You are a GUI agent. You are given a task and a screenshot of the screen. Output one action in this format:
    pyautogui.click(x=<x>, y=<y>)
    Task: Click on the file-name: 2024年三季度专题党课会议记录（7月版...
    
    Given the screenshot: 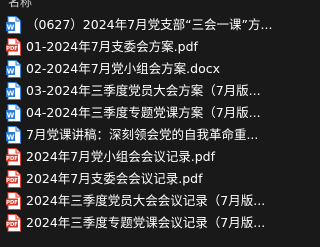 What is the action you would take?
    pyautogui.click(x=146, y=222)
    